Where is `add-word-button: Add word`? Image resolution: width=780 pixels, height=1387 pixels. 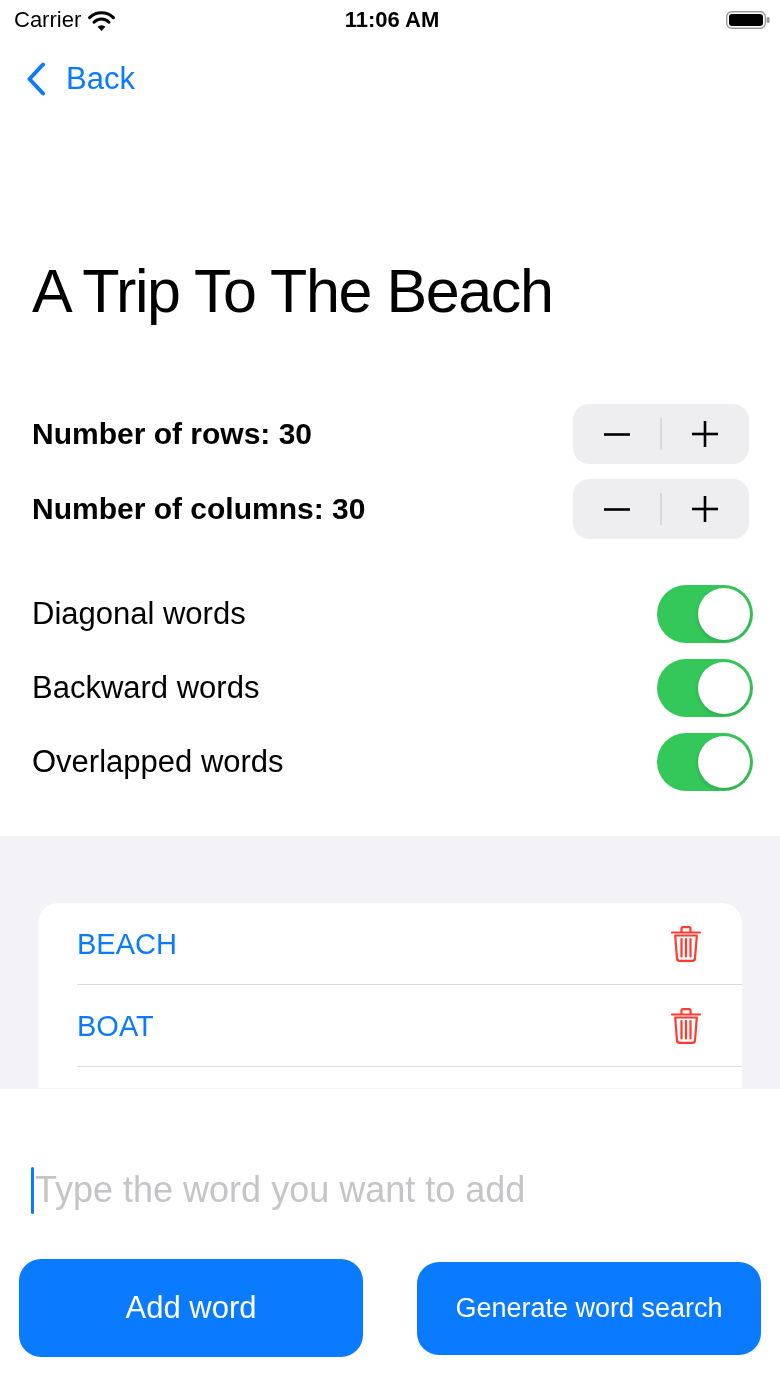
add-word-button: Add word is located at coordinates (191, 1308).